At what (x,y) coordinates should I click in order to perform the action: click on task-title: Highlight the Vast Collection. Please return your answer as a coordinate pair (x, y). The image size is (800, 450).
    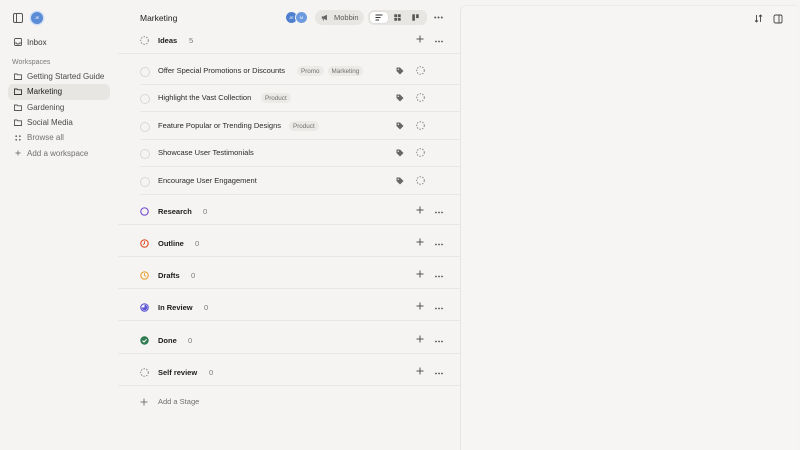
    Looking at the image, I should click on (205, 97).